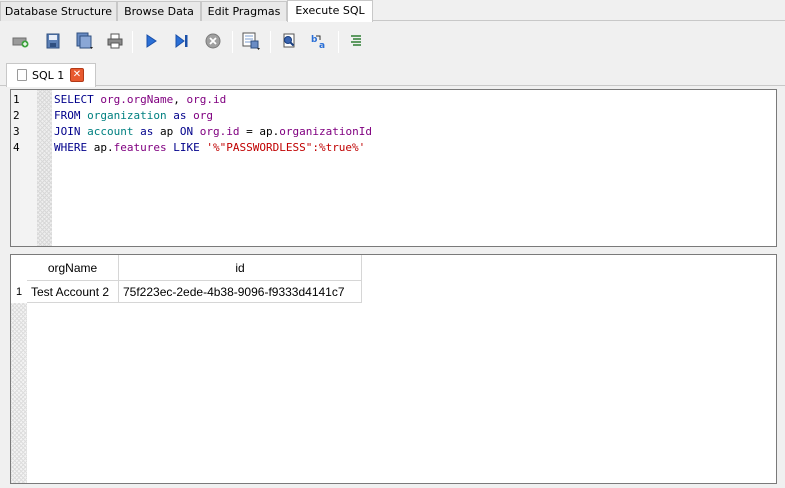 Image resolution: width=785 pixels, height=488 pixels. Describe the element at coordinates (74, 99) in the screenshot. I see `code-token: SELECT` at that location.